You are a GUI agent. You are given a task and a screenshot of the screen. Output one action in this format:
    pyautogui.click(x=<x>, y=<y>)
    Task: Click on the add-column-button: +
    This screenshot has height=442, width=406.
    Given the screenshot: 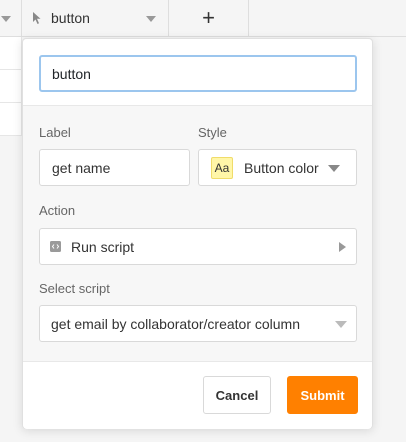 What is the action you would take?
    pyautogui.click(x=209, y=18)
    